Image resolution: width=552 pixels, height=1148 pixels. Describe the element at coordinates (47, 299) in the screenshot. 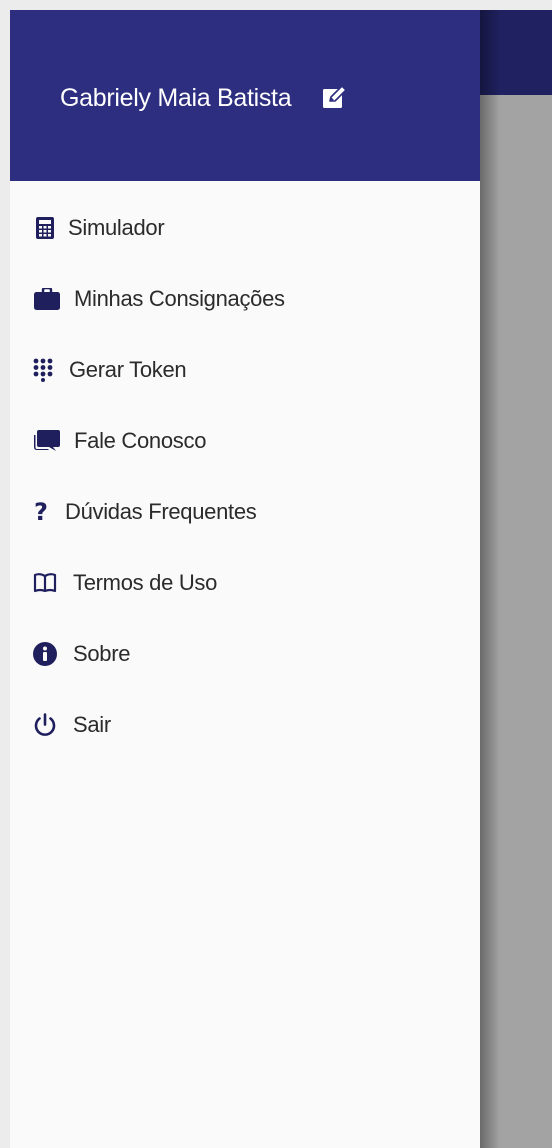

I see `briefcase-icon` at that location.